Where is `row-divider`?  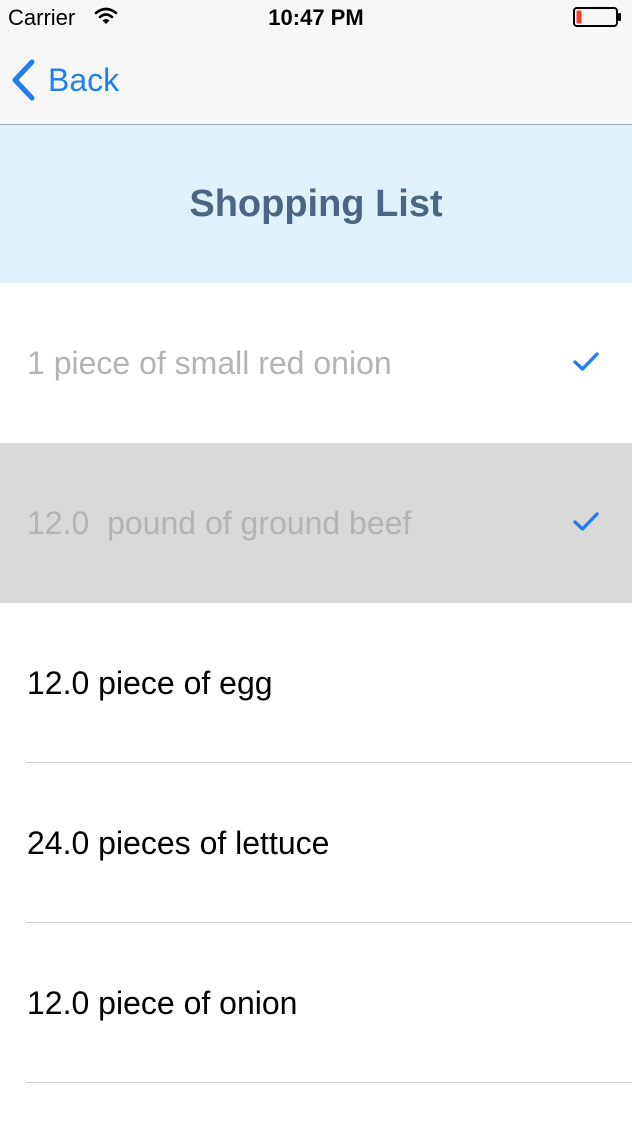 row-divider is located at coordinates (329, 1082).